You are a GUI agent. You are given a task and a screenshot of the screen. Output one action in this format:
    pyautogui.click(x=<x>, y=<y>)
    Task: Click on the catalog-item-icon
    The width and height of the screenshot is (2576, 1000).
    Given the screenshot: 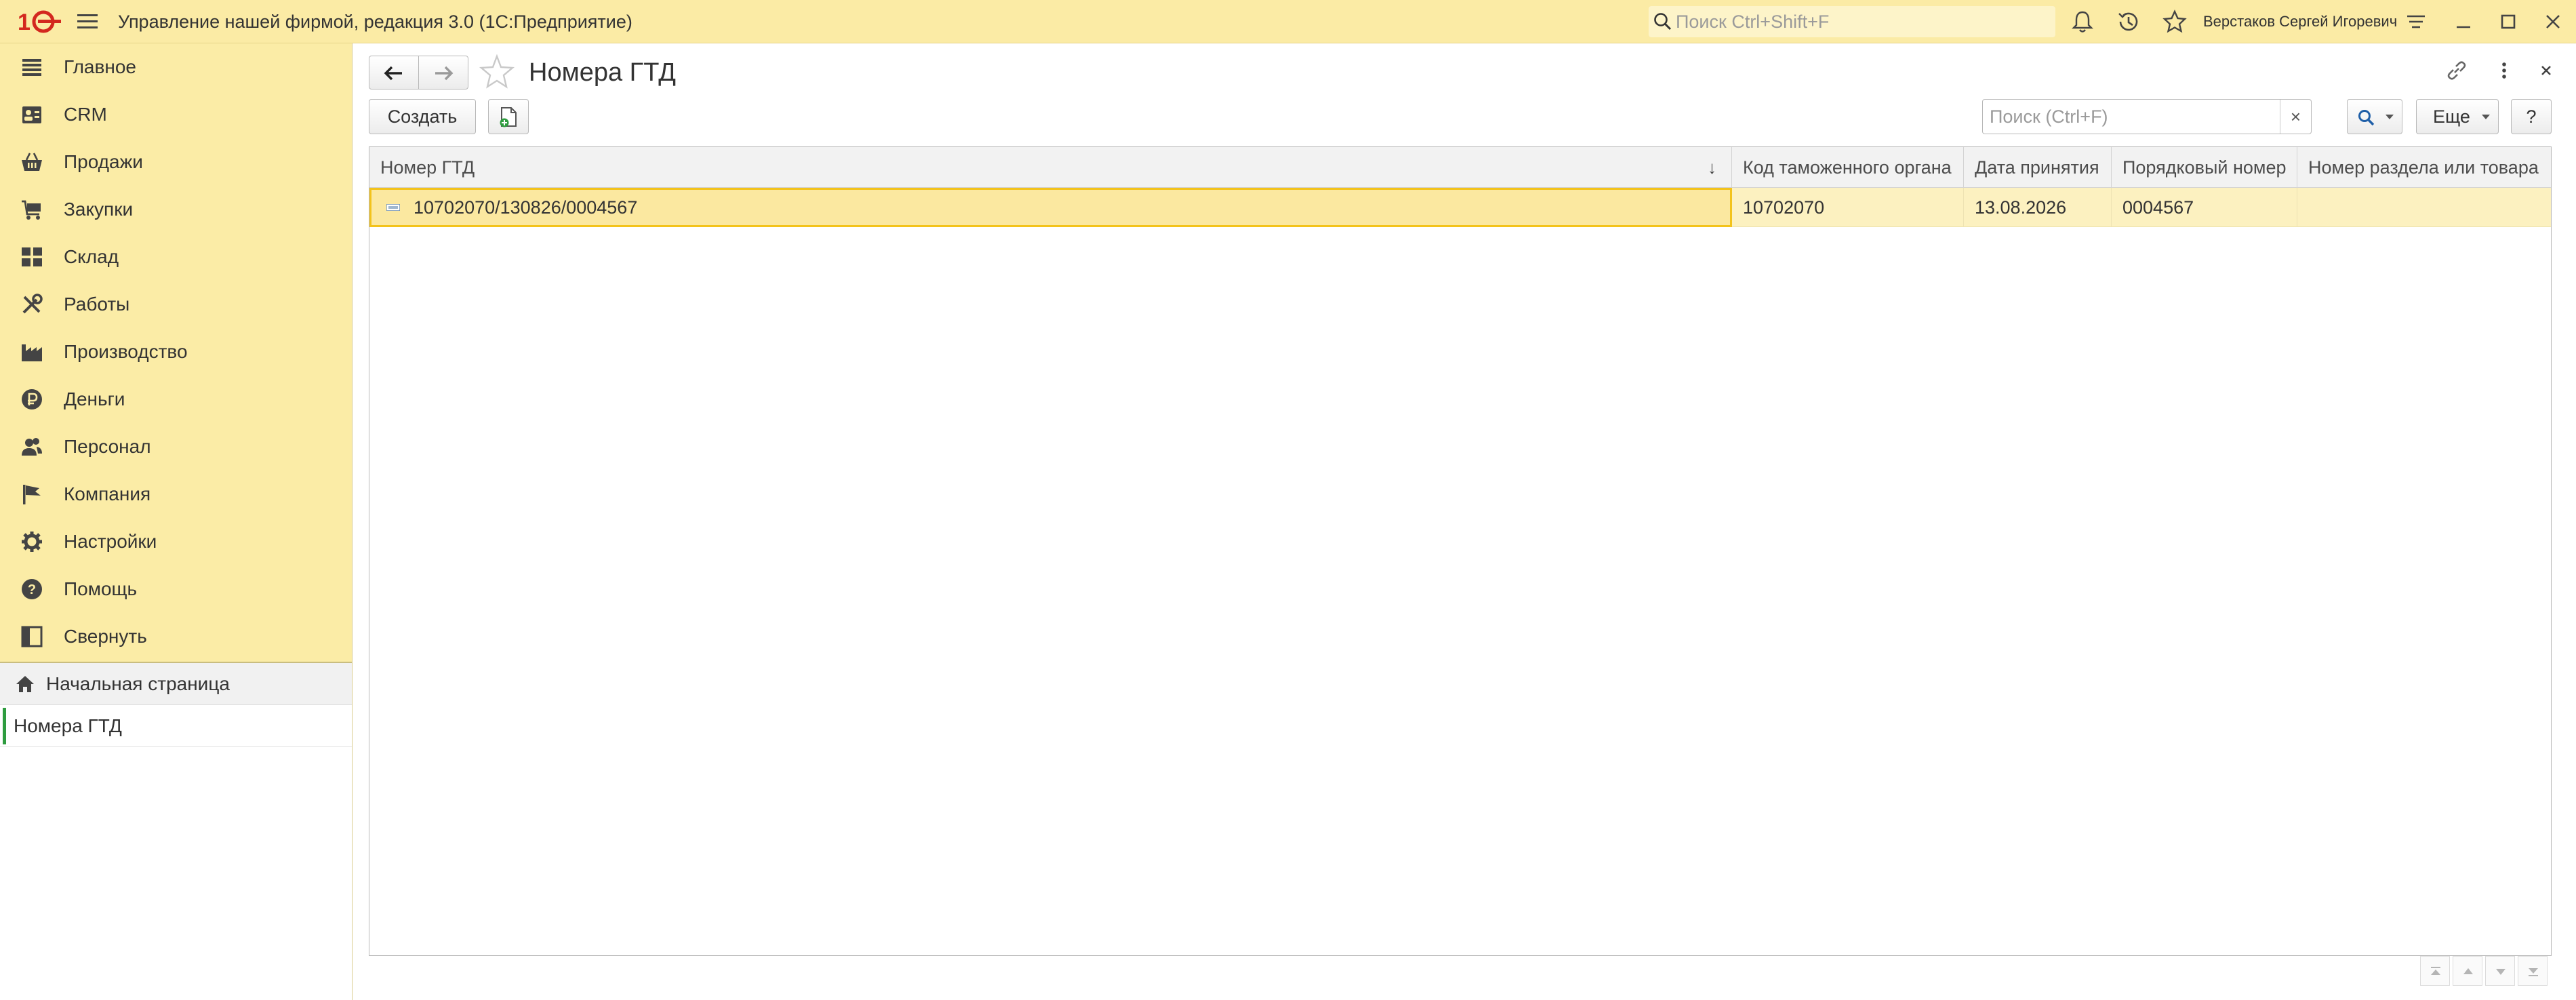 What is the action you would take?
    pyautogui.click(x=393, y=207)
    